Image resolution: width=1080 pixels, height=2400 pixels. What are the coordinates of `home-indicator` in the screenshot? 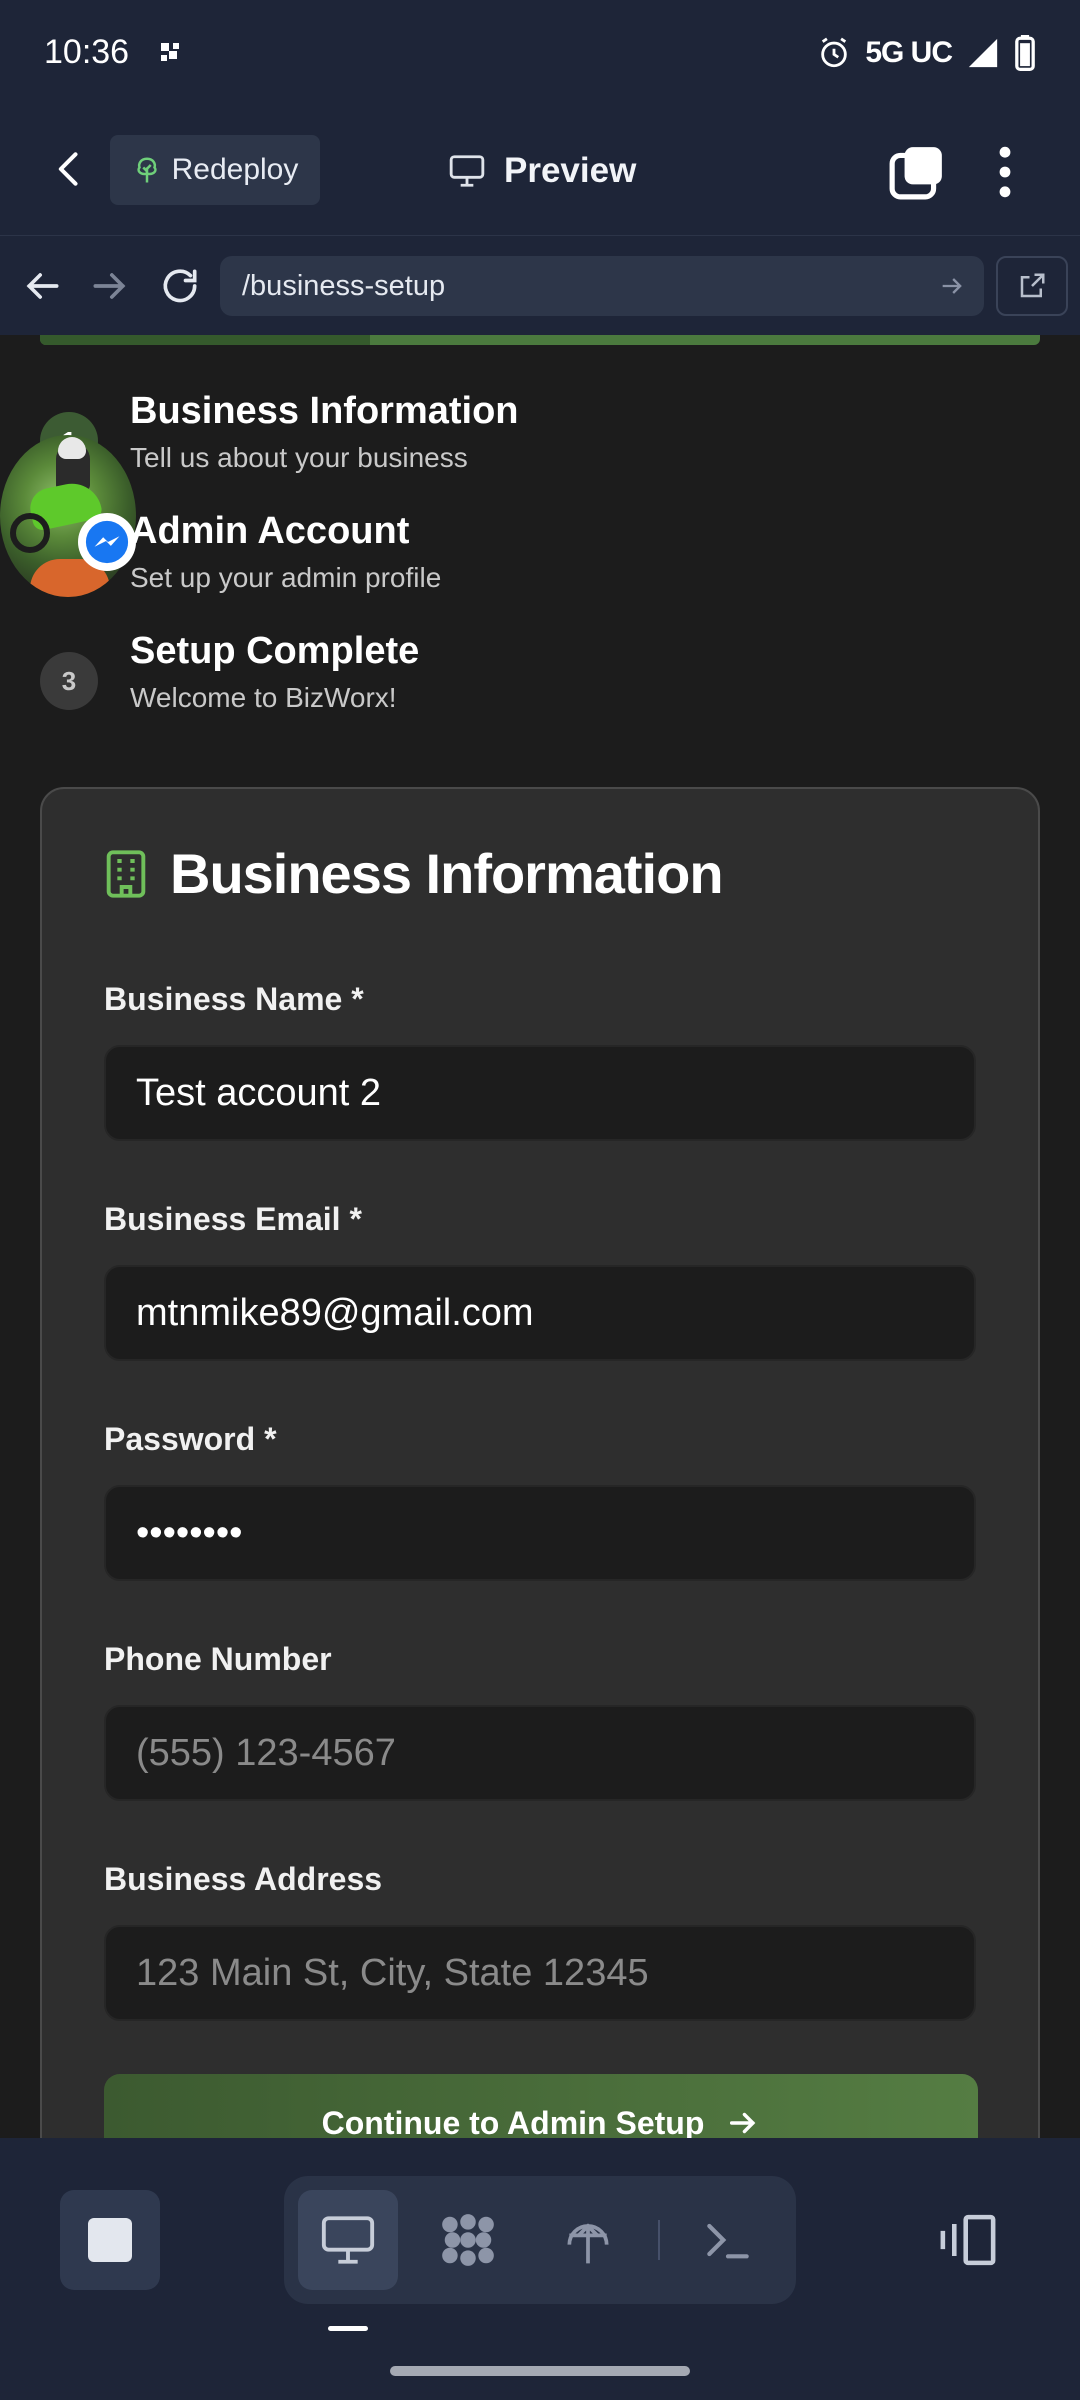 It's located at (540, 2371).